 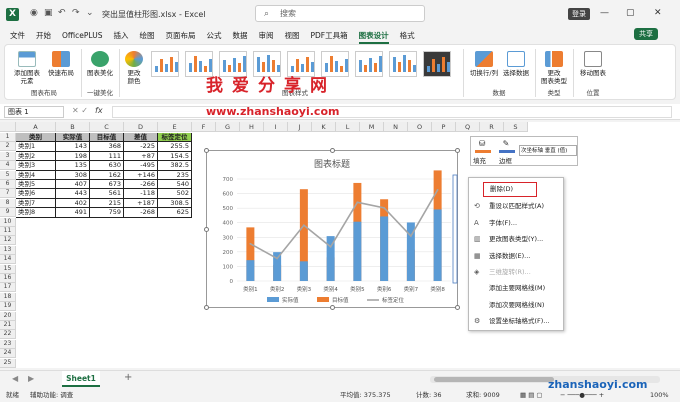 I want to click on menu-tab-7: 数据, so click(x=239, y=35).